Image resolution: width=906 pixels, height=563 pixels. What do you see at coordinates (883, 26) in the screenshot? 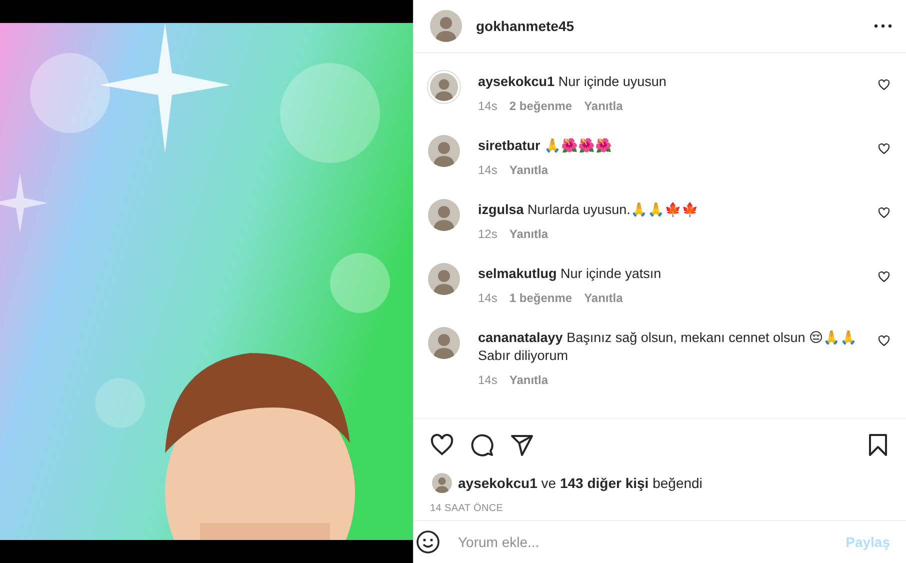
I see `more-options-icon` at bounding box center [883, 26].